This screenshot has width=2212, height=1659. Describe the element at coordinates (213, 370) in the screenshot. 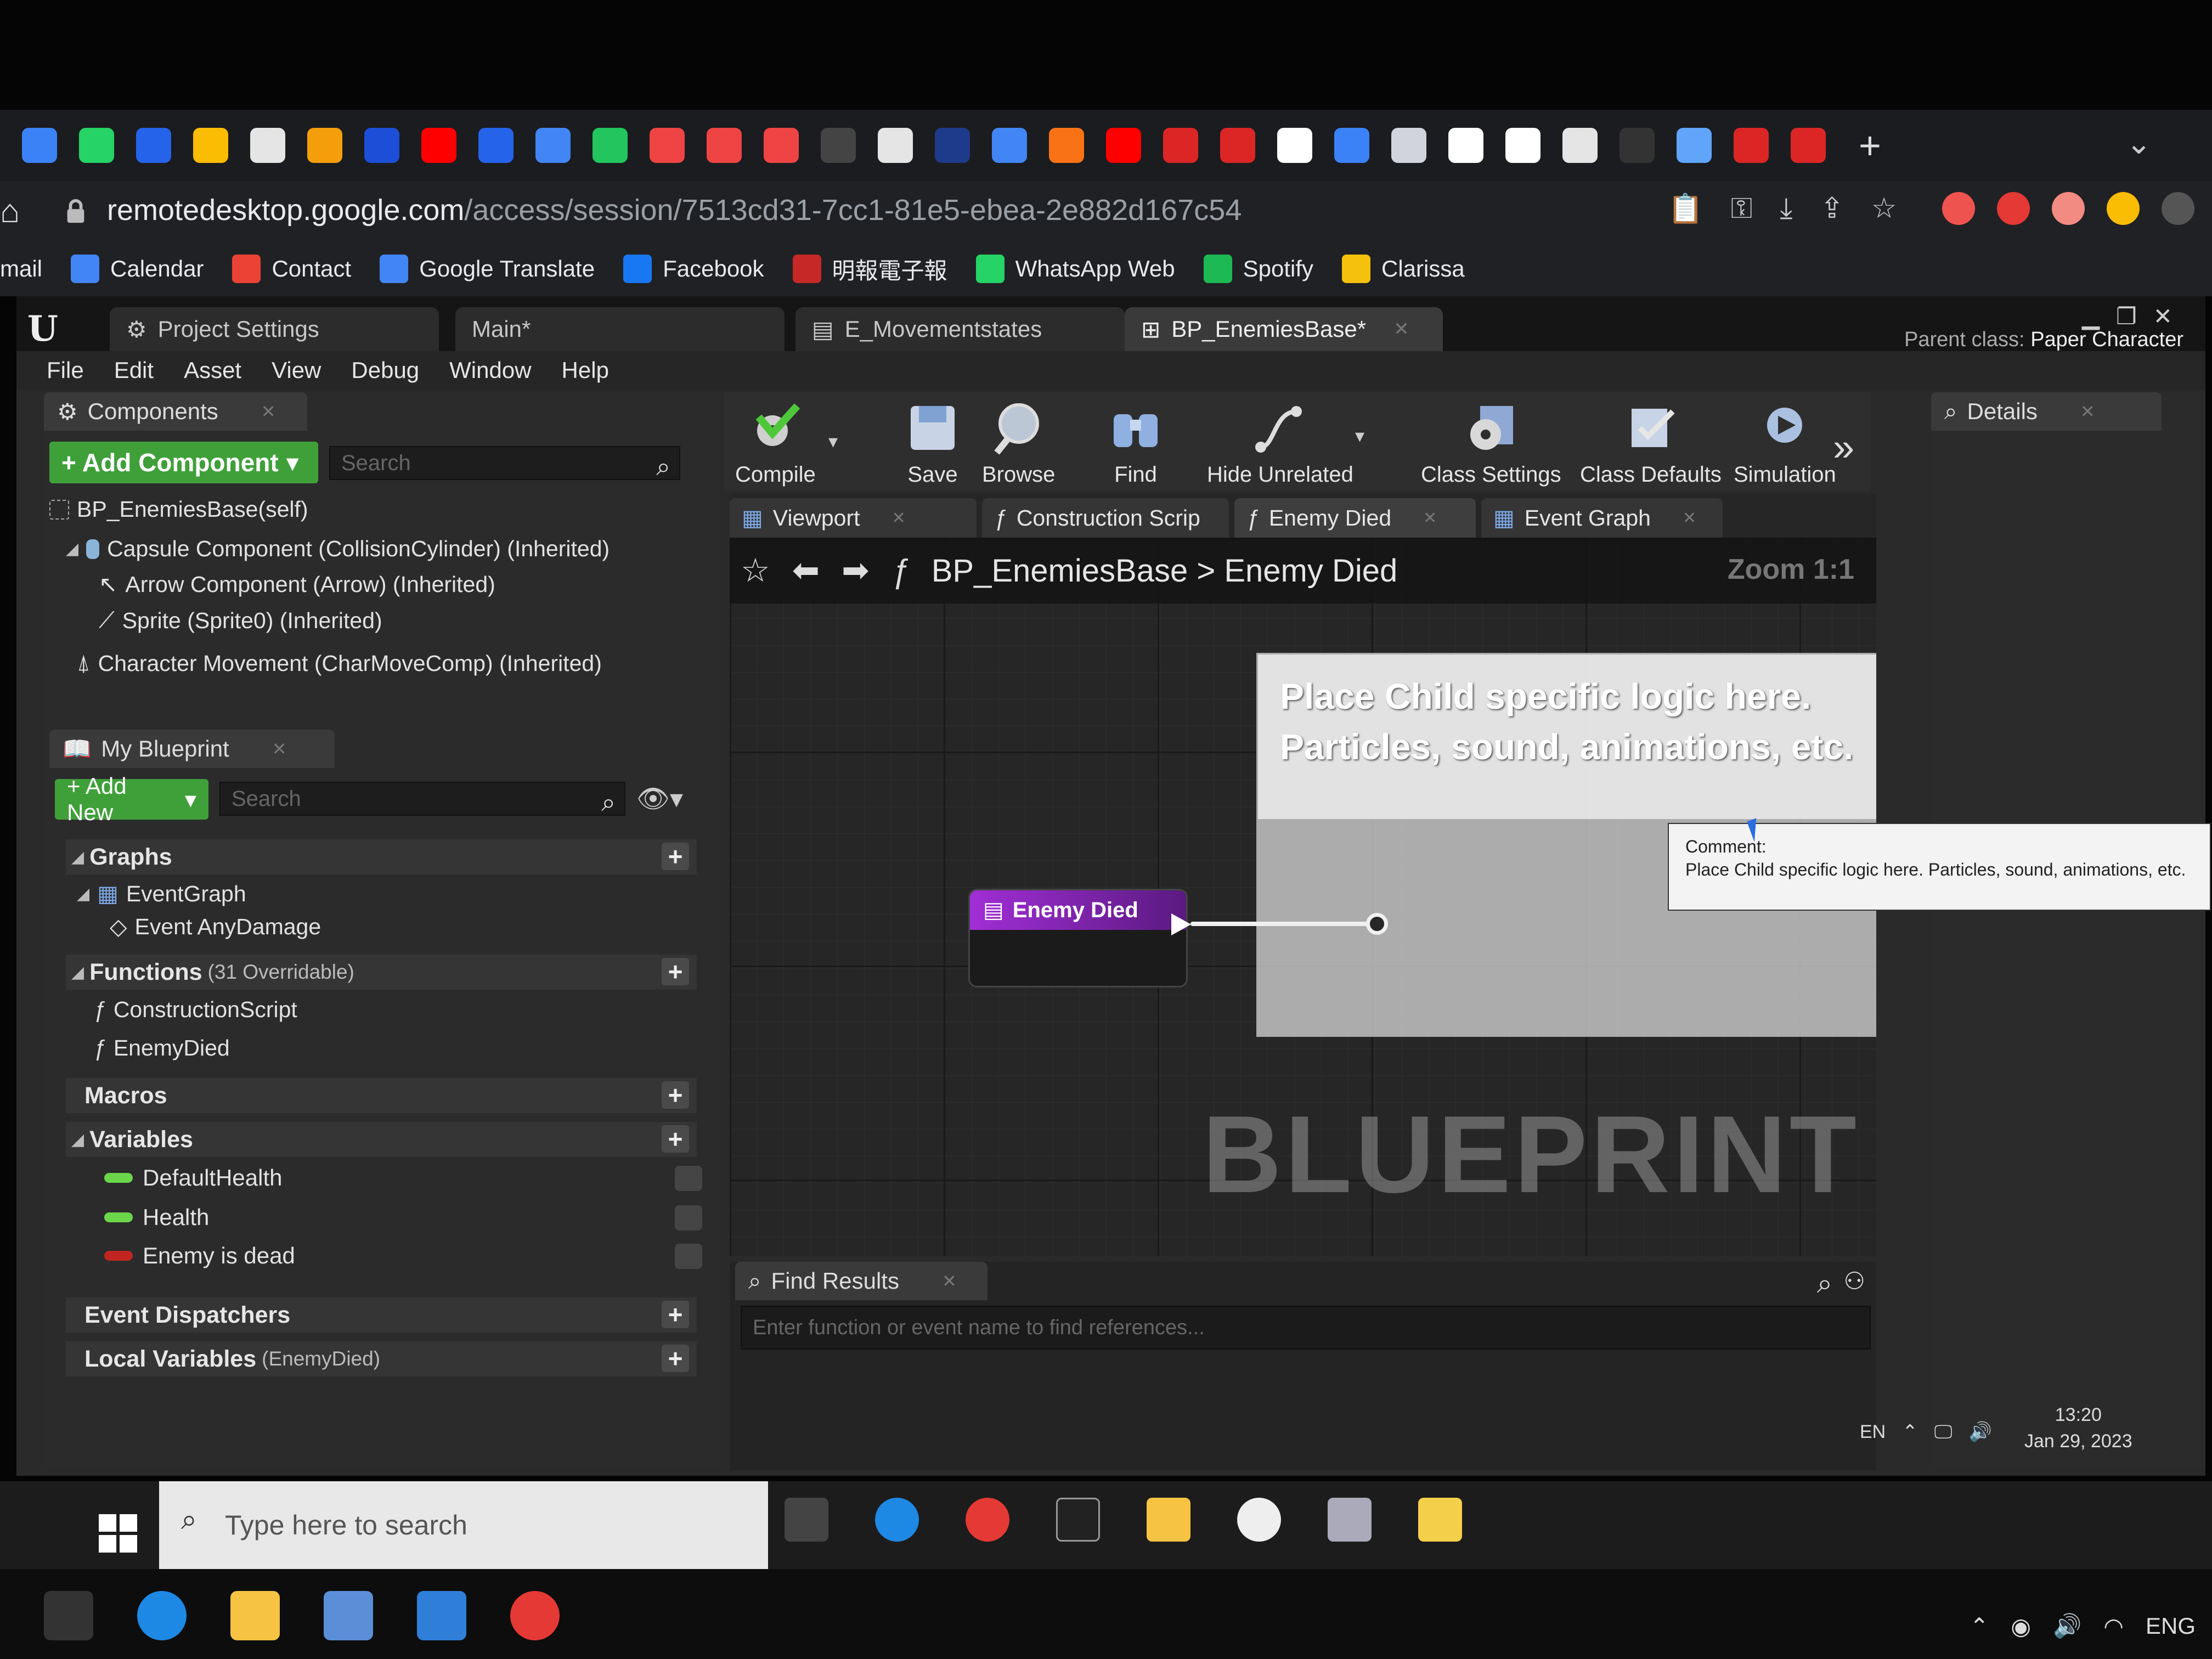

I see `menu-item-asset: Asset` at that location.